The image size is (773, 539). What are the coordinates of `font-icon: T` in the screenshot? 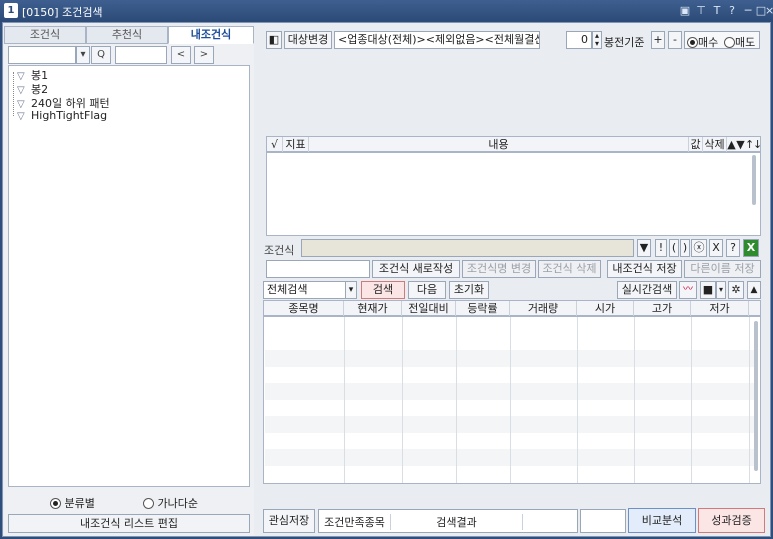 It's located at (717, 10).